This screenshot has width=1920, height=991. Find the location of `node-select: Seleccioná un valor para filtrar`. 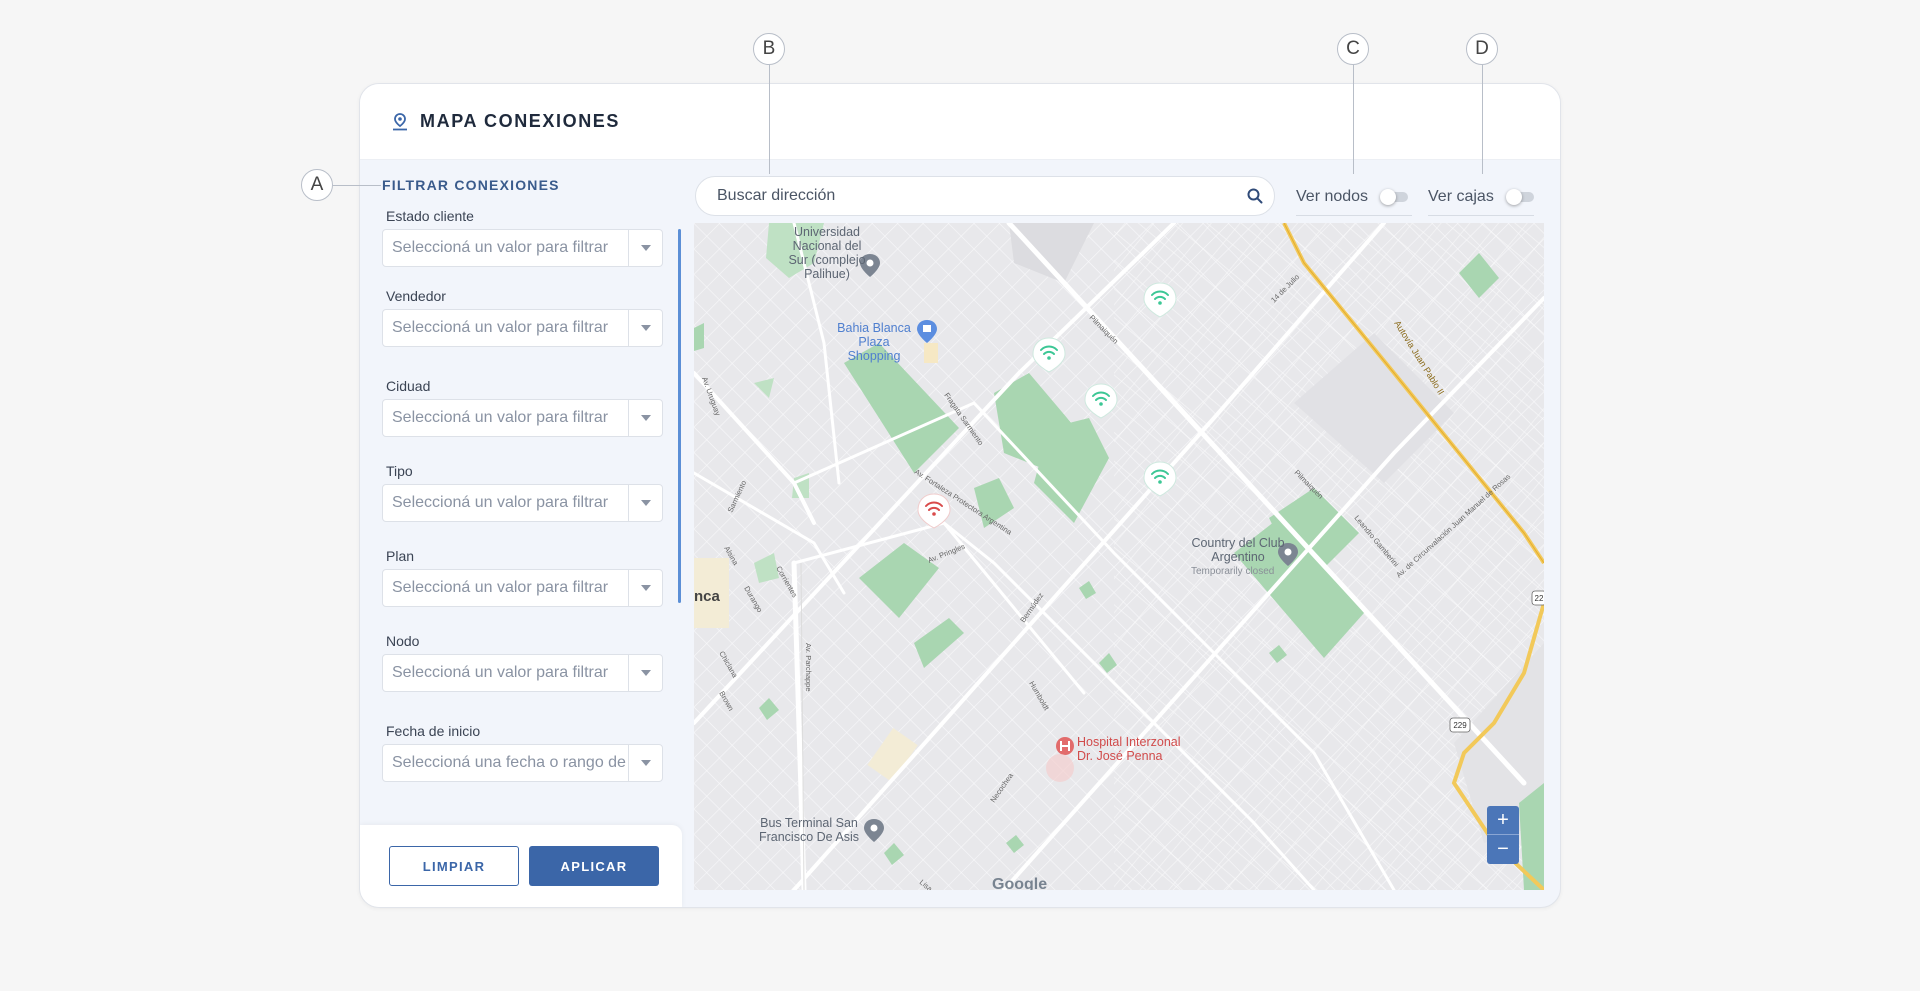

node-select: Seleccioná un valor para filtrar is located at coordinates (522, 673).